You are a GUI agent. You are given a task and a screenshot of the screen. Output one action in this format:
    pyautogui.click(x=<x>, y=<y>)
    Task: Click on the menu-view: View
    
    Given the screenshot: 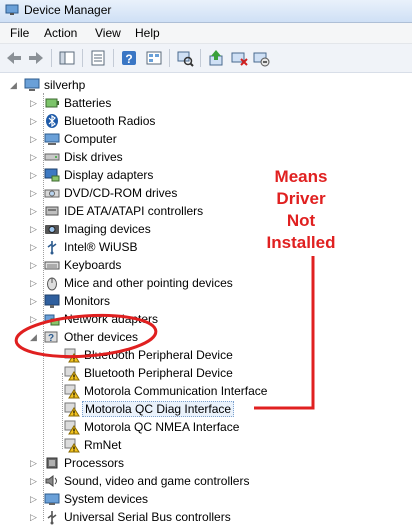 What is the action you would take?
    pyautogui.click(x=108, y=33)
    